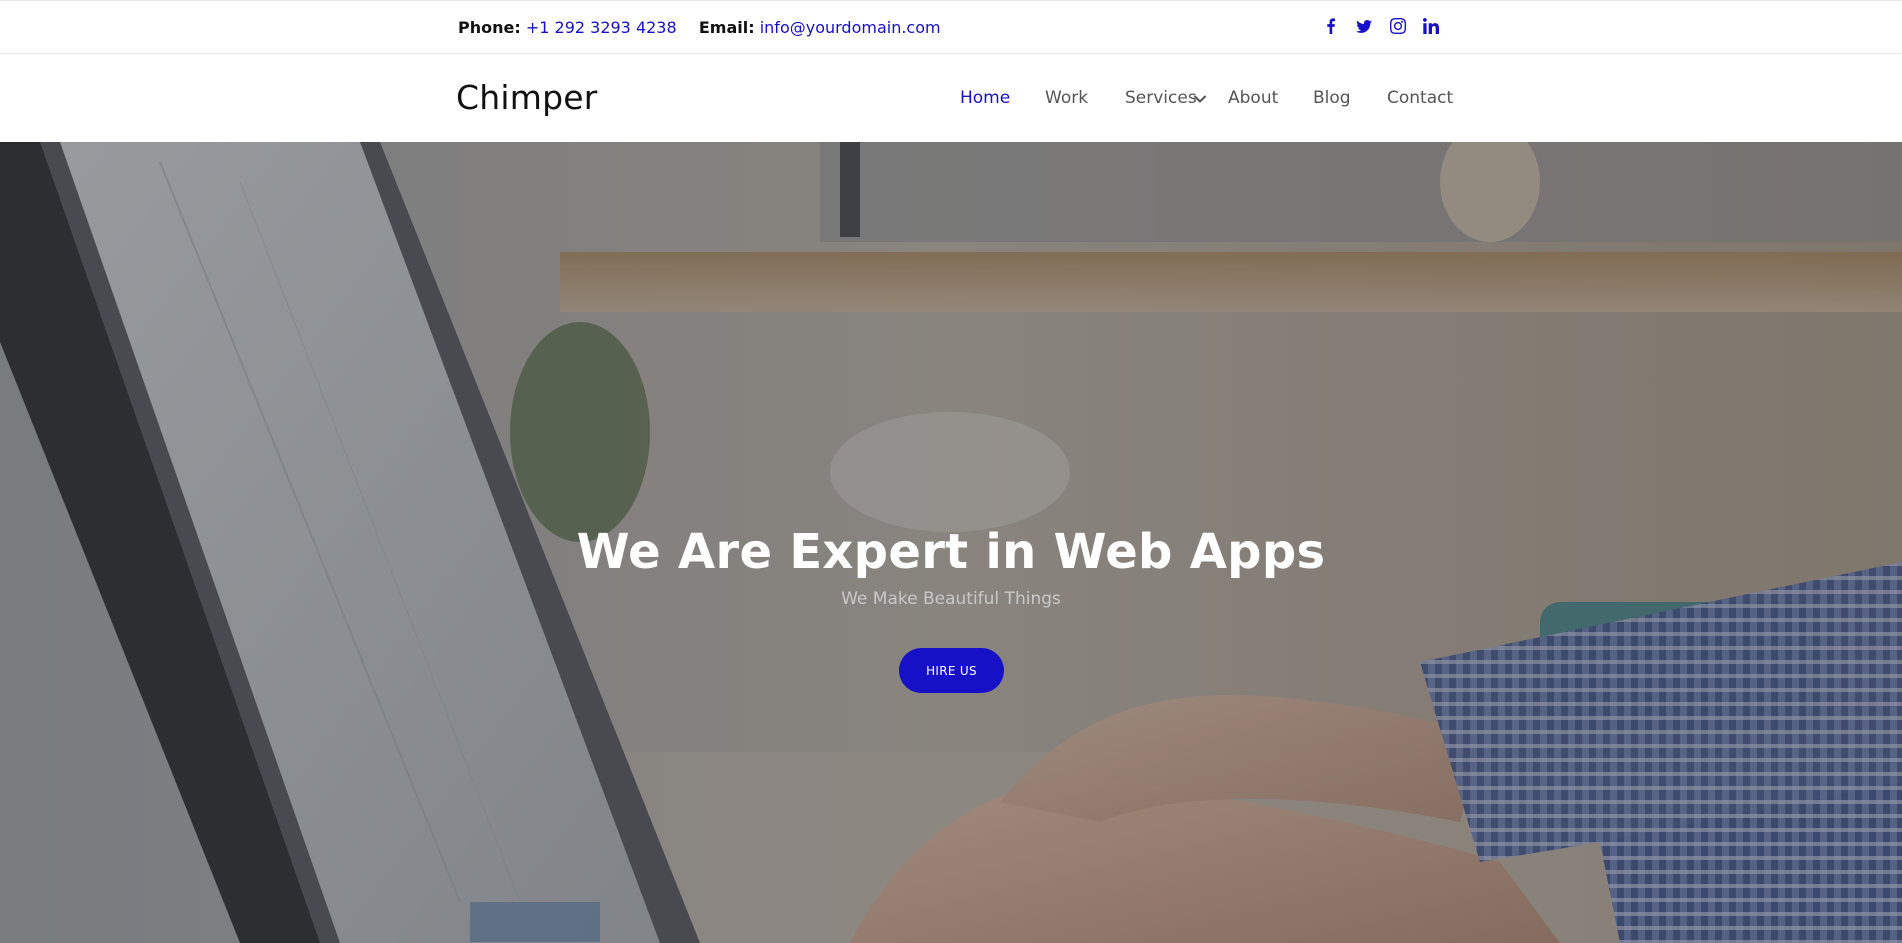 Image resolution: width=1902 pixels, height=943 pixels. What do you see at coordinates (601, 27) in the screenshot?
I see `phone-link: +1 292 3293 4238` at bounding box center [601, 27].